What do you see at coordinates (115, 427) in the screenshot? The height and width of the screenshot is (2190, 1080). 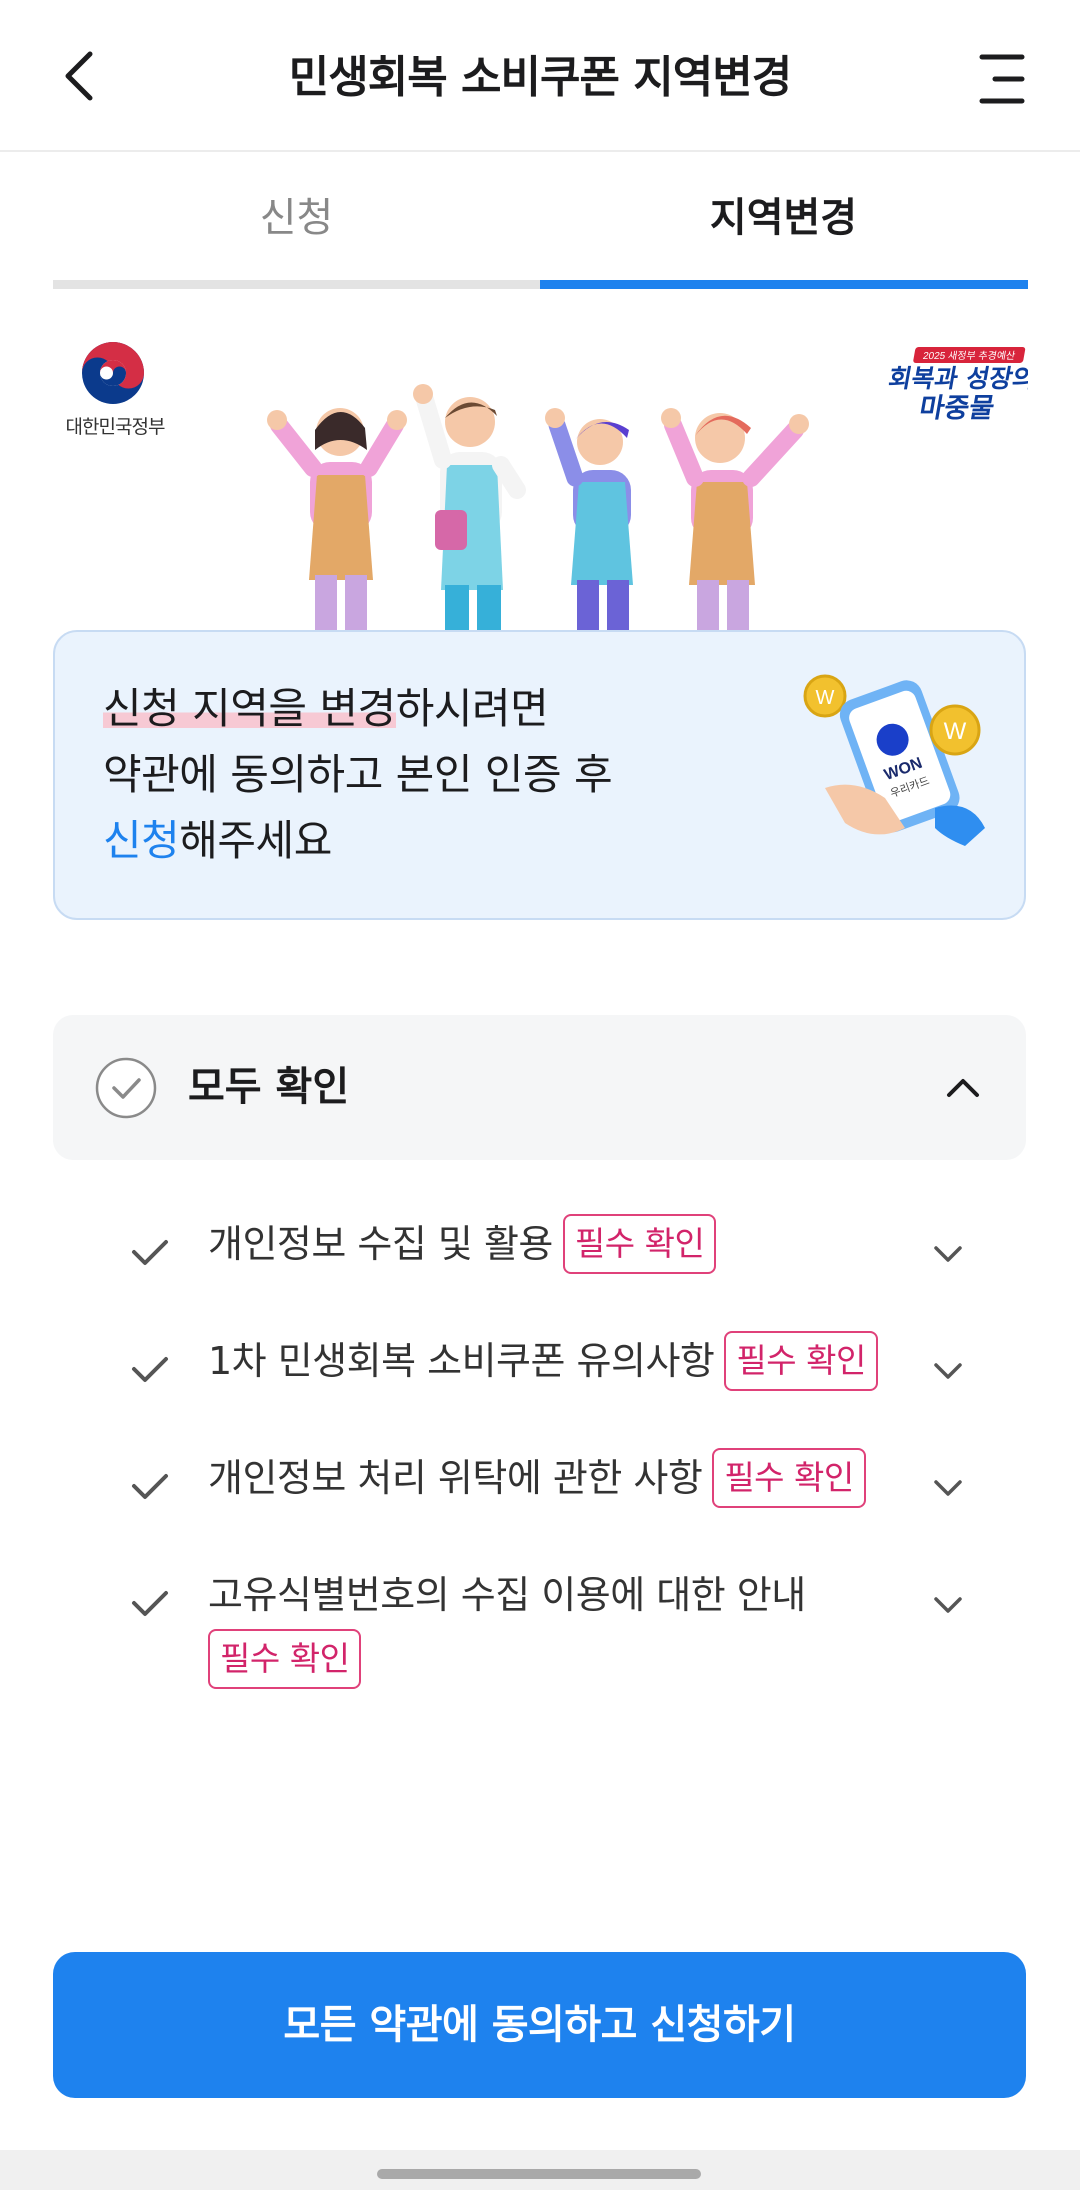 I see `gov-name: 대한민국정부` at bounding box center [115, 427].